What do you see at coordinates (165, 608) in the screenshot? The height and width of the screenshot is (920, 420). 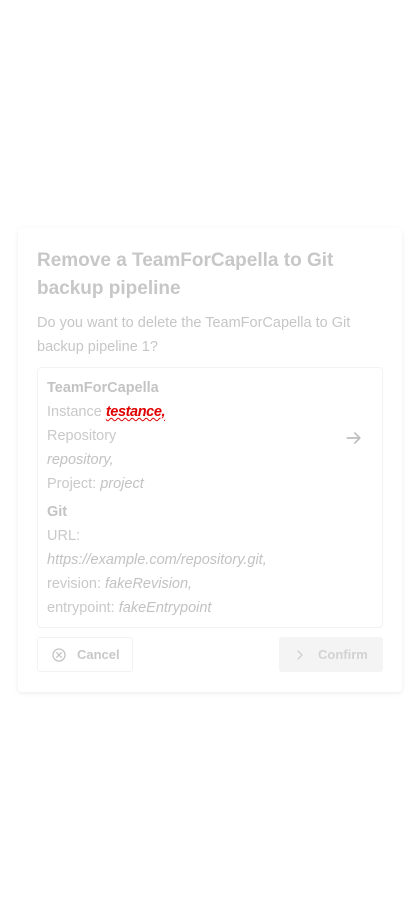 I see `entrypoint-value: fakeEntrypoint` at bounding box center [165, 608].